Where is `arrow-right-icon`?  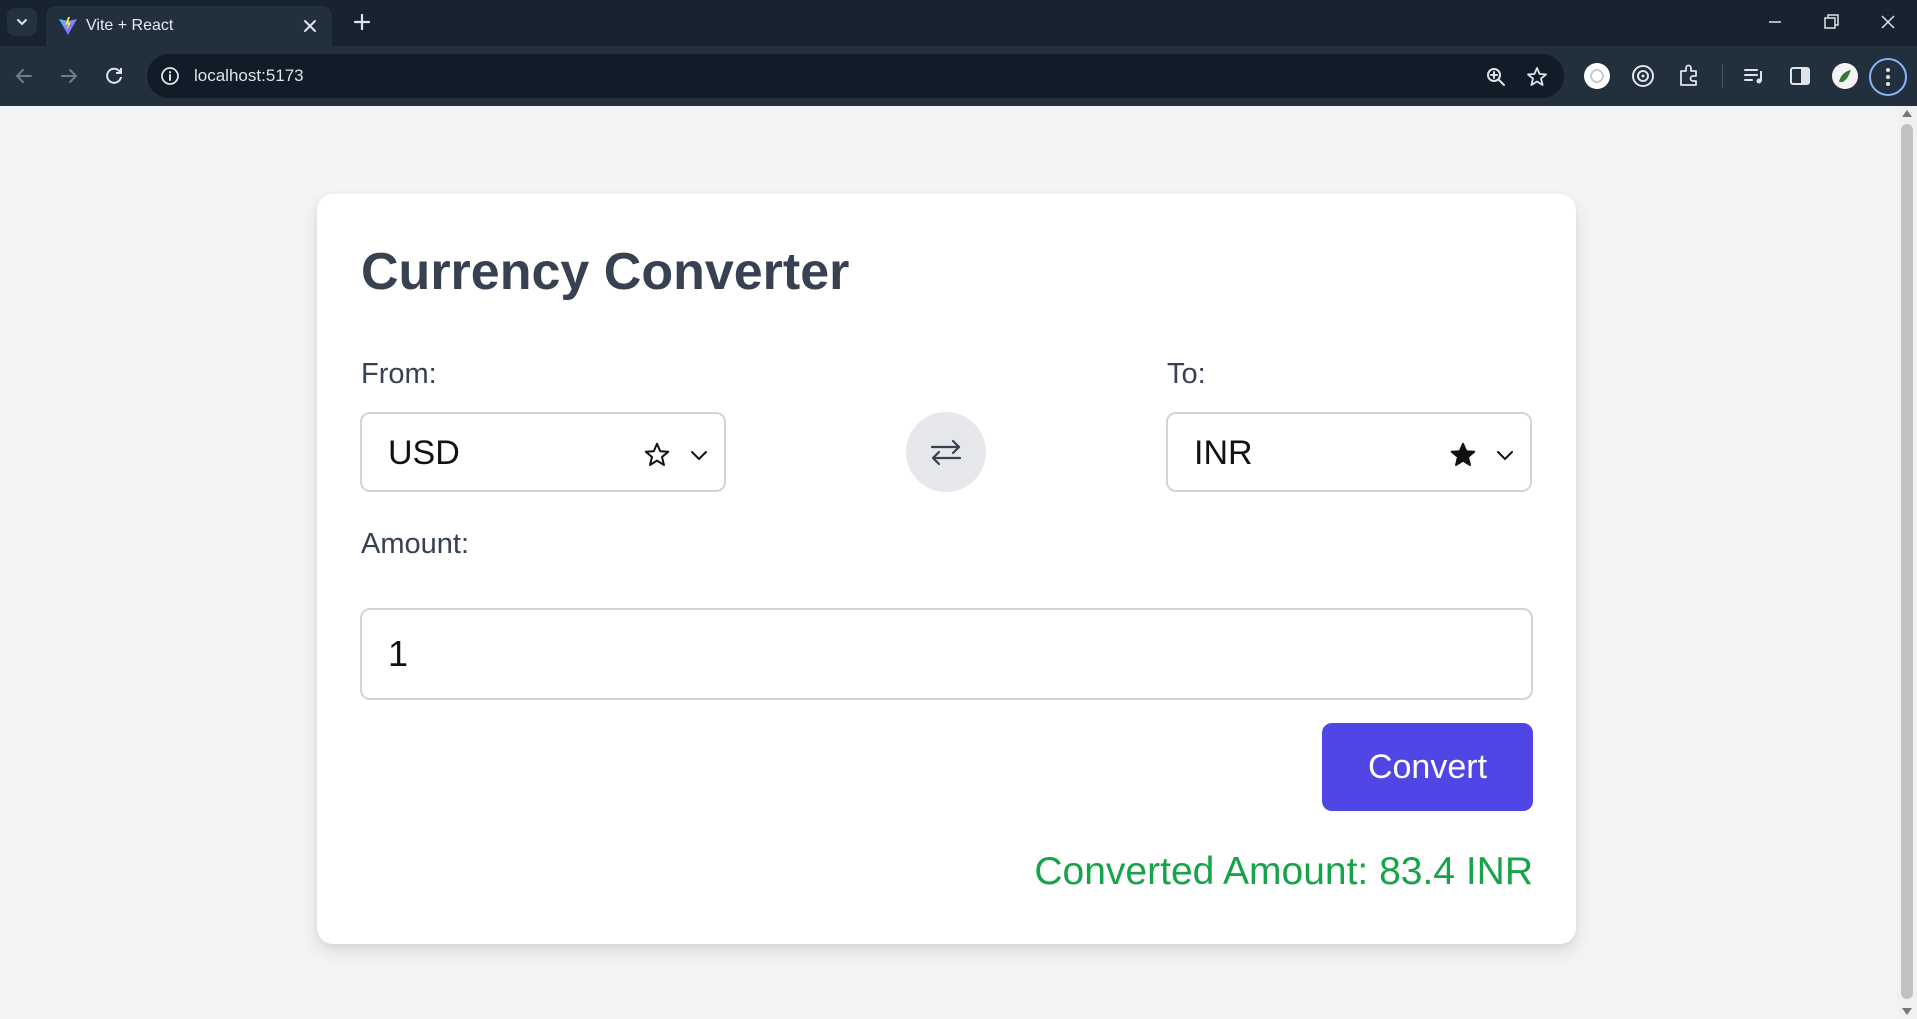
arrow-right-icon is located at coordinates (69, 76).